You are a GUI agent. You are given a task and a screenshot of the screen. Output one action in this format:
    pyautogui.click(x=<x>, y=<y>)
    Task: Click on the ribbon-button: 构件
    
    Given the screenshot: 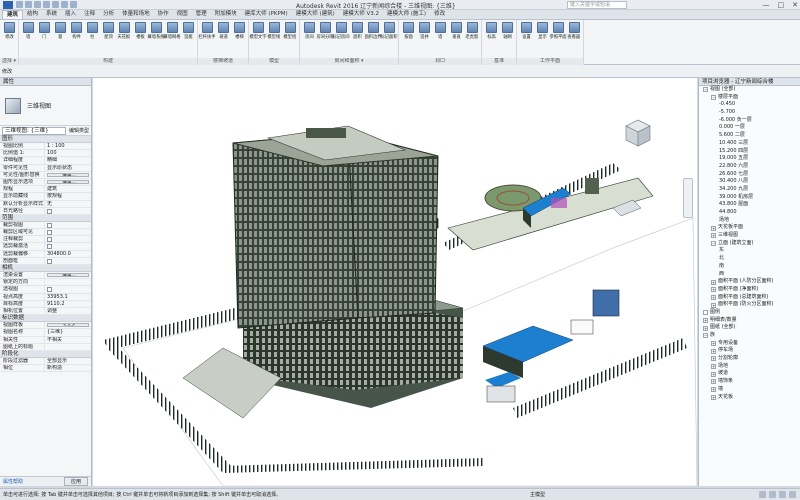 What is the action you would take?
    pyautogui.click(x=76, y=31)
    